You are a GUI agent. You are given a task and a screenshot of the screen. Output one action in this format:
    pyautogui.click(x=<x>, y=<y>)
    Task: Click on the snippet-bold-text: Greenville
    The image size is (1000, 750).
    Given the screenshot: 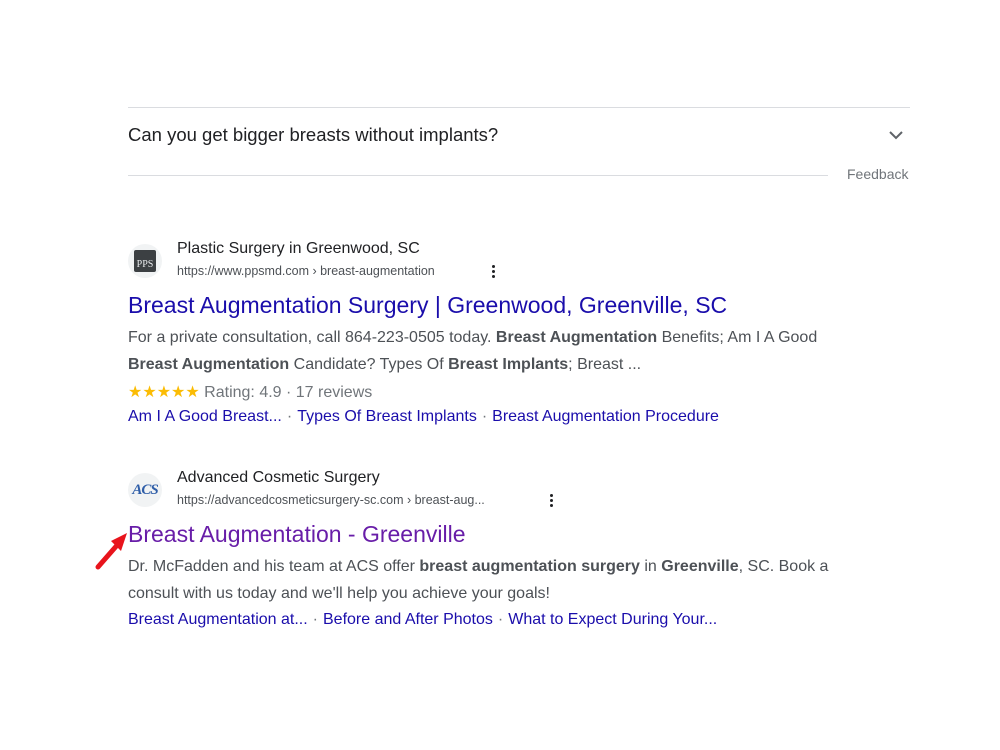 What is the action you would take?
    pyautogui.click(x=700, y=566)
    